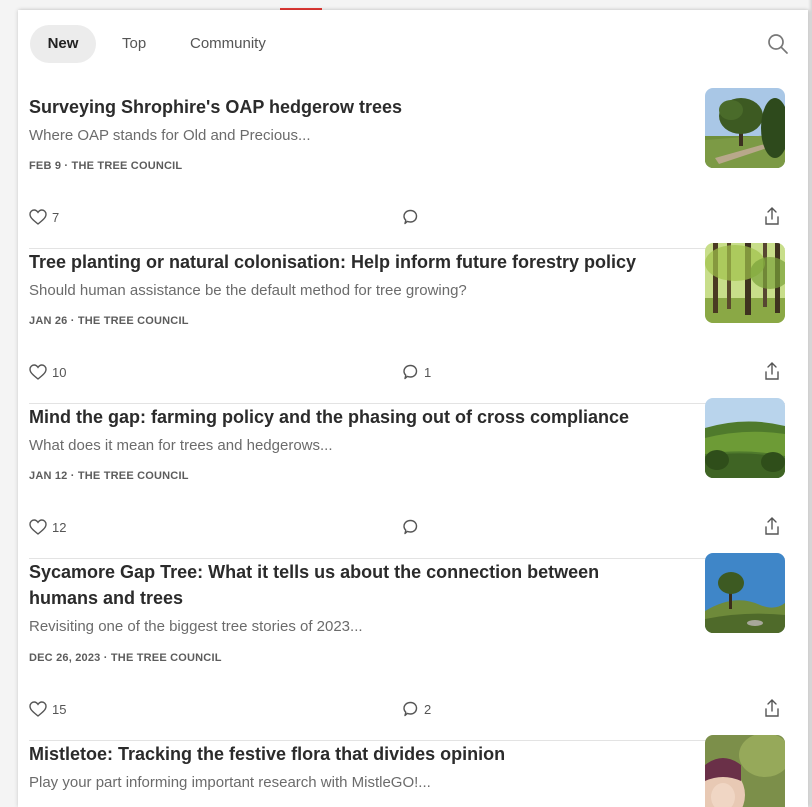 The image size is (812, 807). What do you see at coordinates (778, 44) in the screenshot?
I see `search-icon` at bounding box center [778, 44].